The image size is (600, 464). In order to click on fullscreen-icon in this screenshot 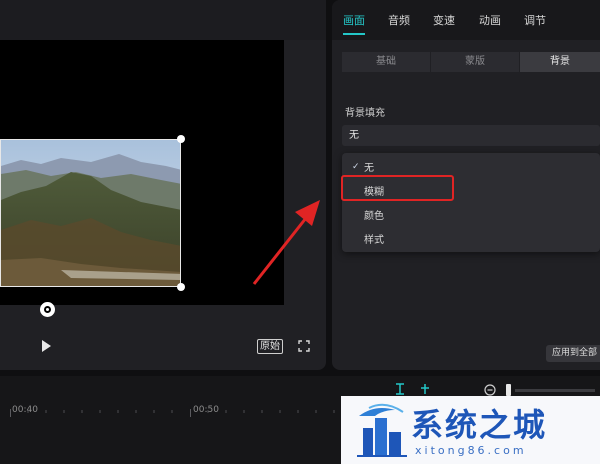, I will do `click(304, 346)`.